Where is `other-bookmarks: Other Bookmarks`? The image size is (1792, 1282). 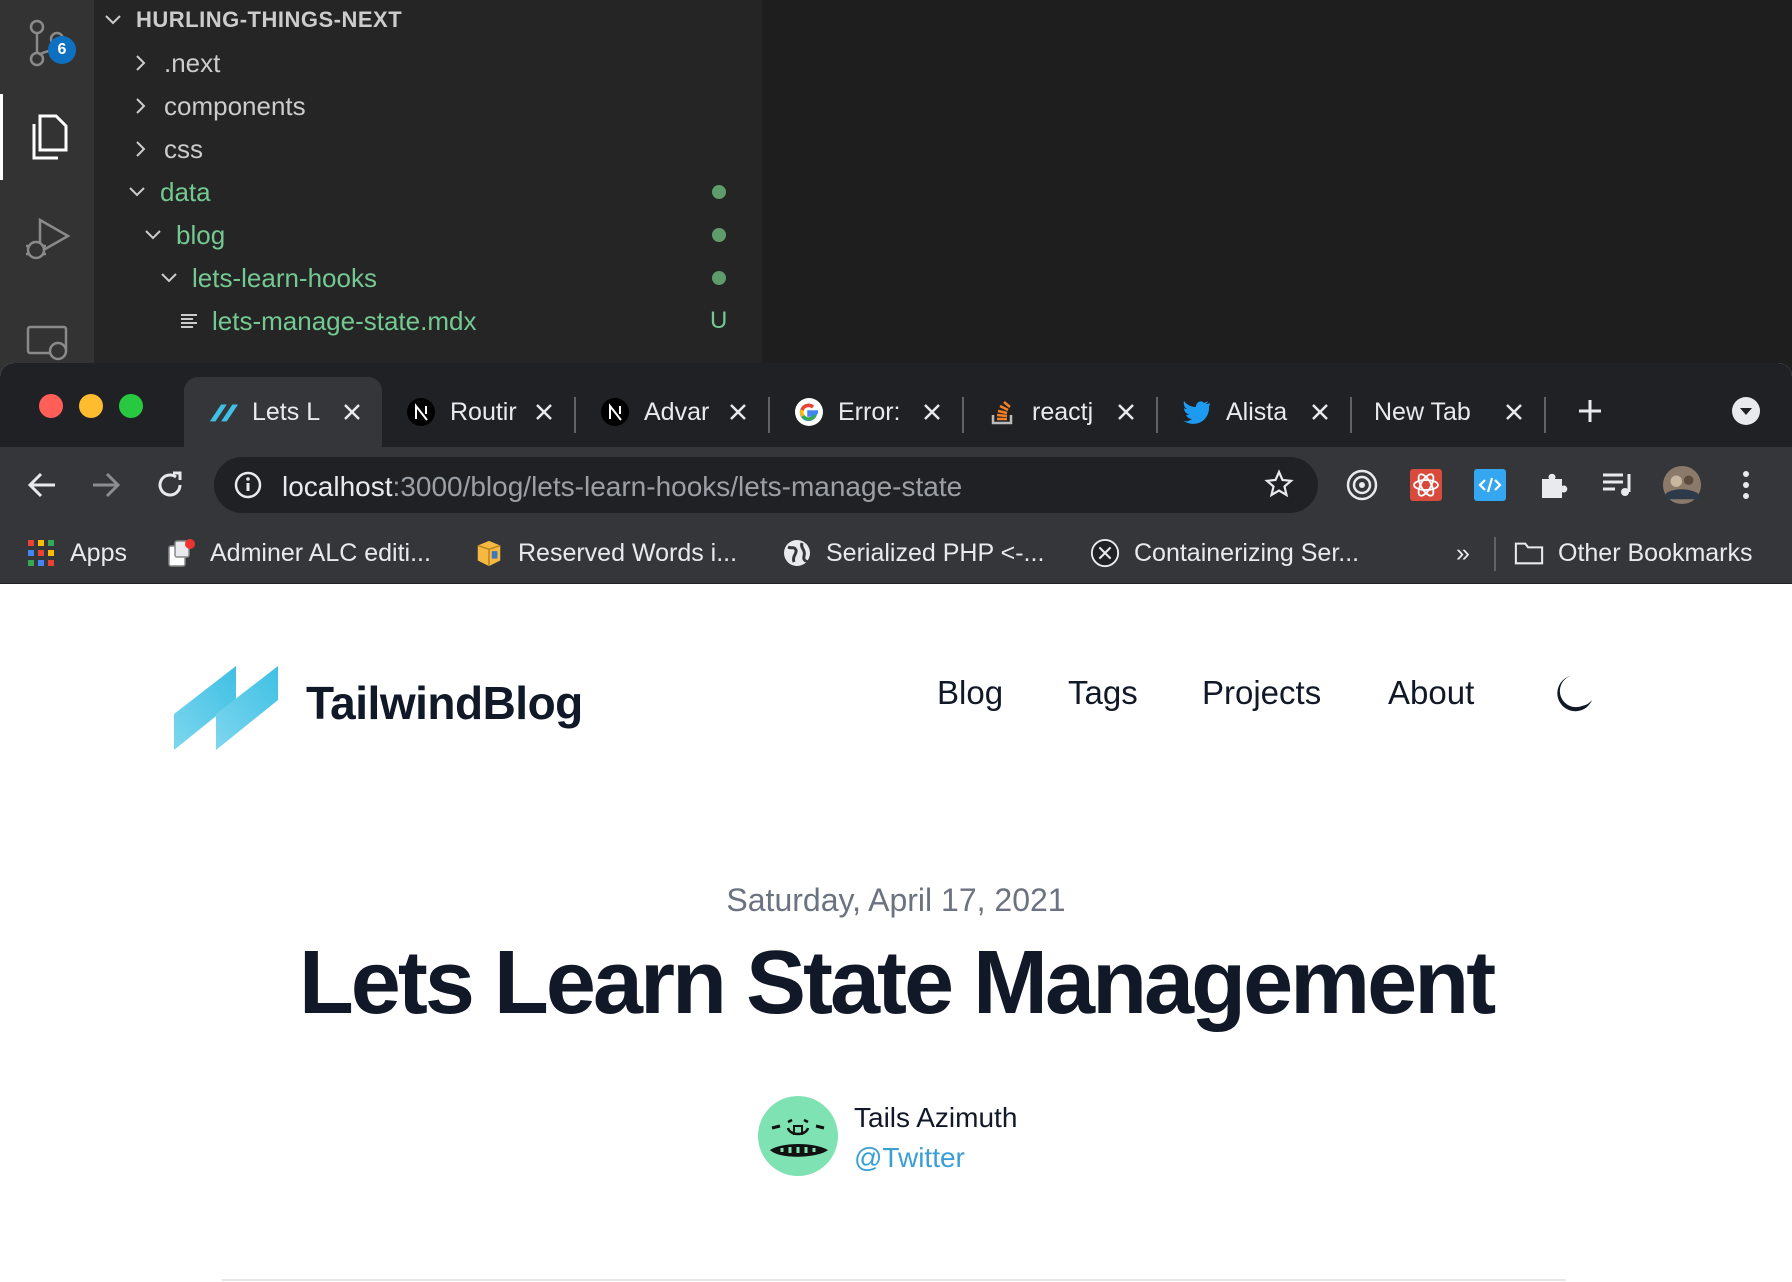 other-bookmarks: Other Bookmarks is located at coordinates (1633, 553).